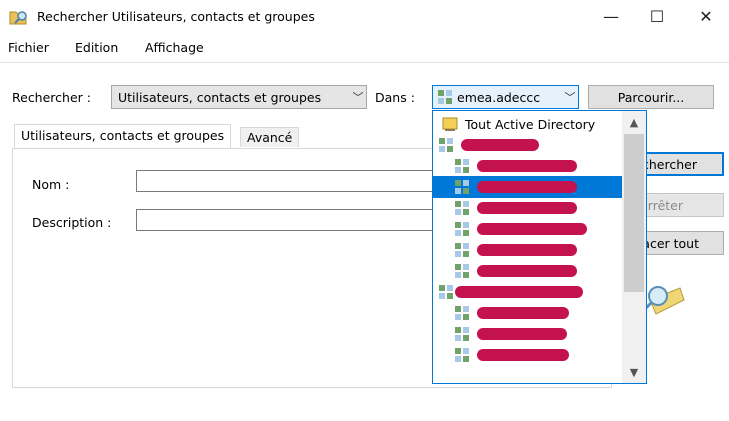 The image size is (729, 421). I want to click on list-item: Tout Active Directory, so click(528, 124).